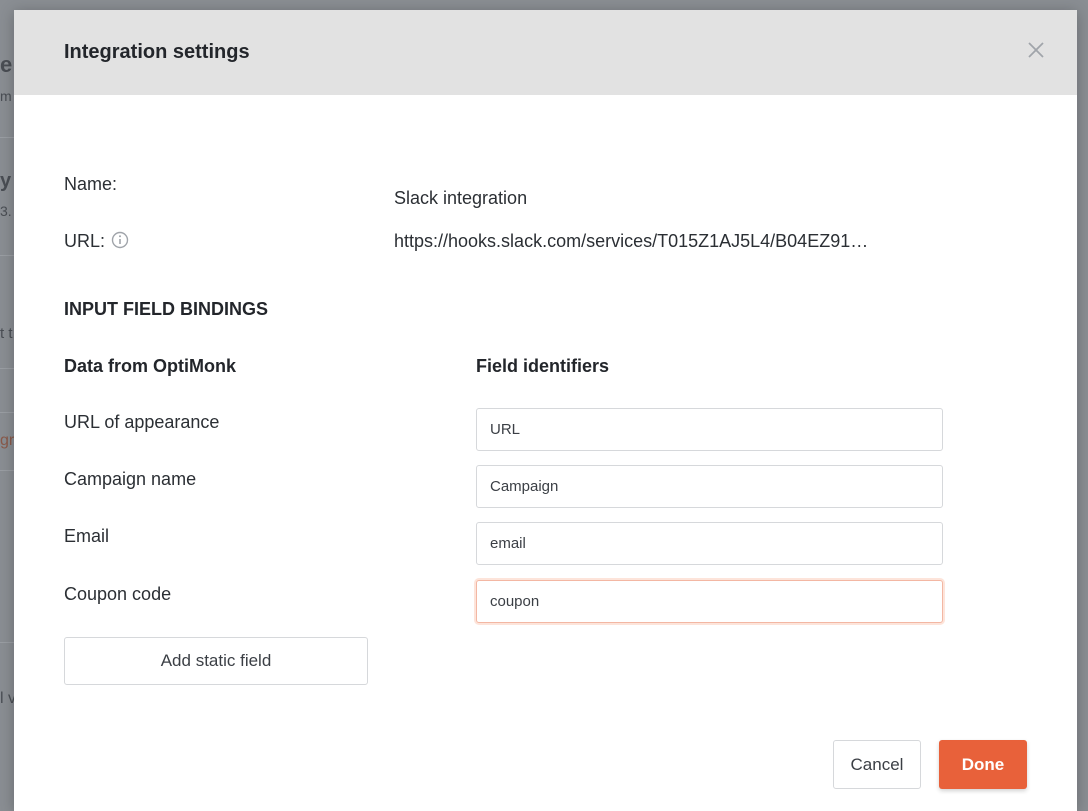  I want to click on source-label-url: URL of appearance, so click(142, 422).